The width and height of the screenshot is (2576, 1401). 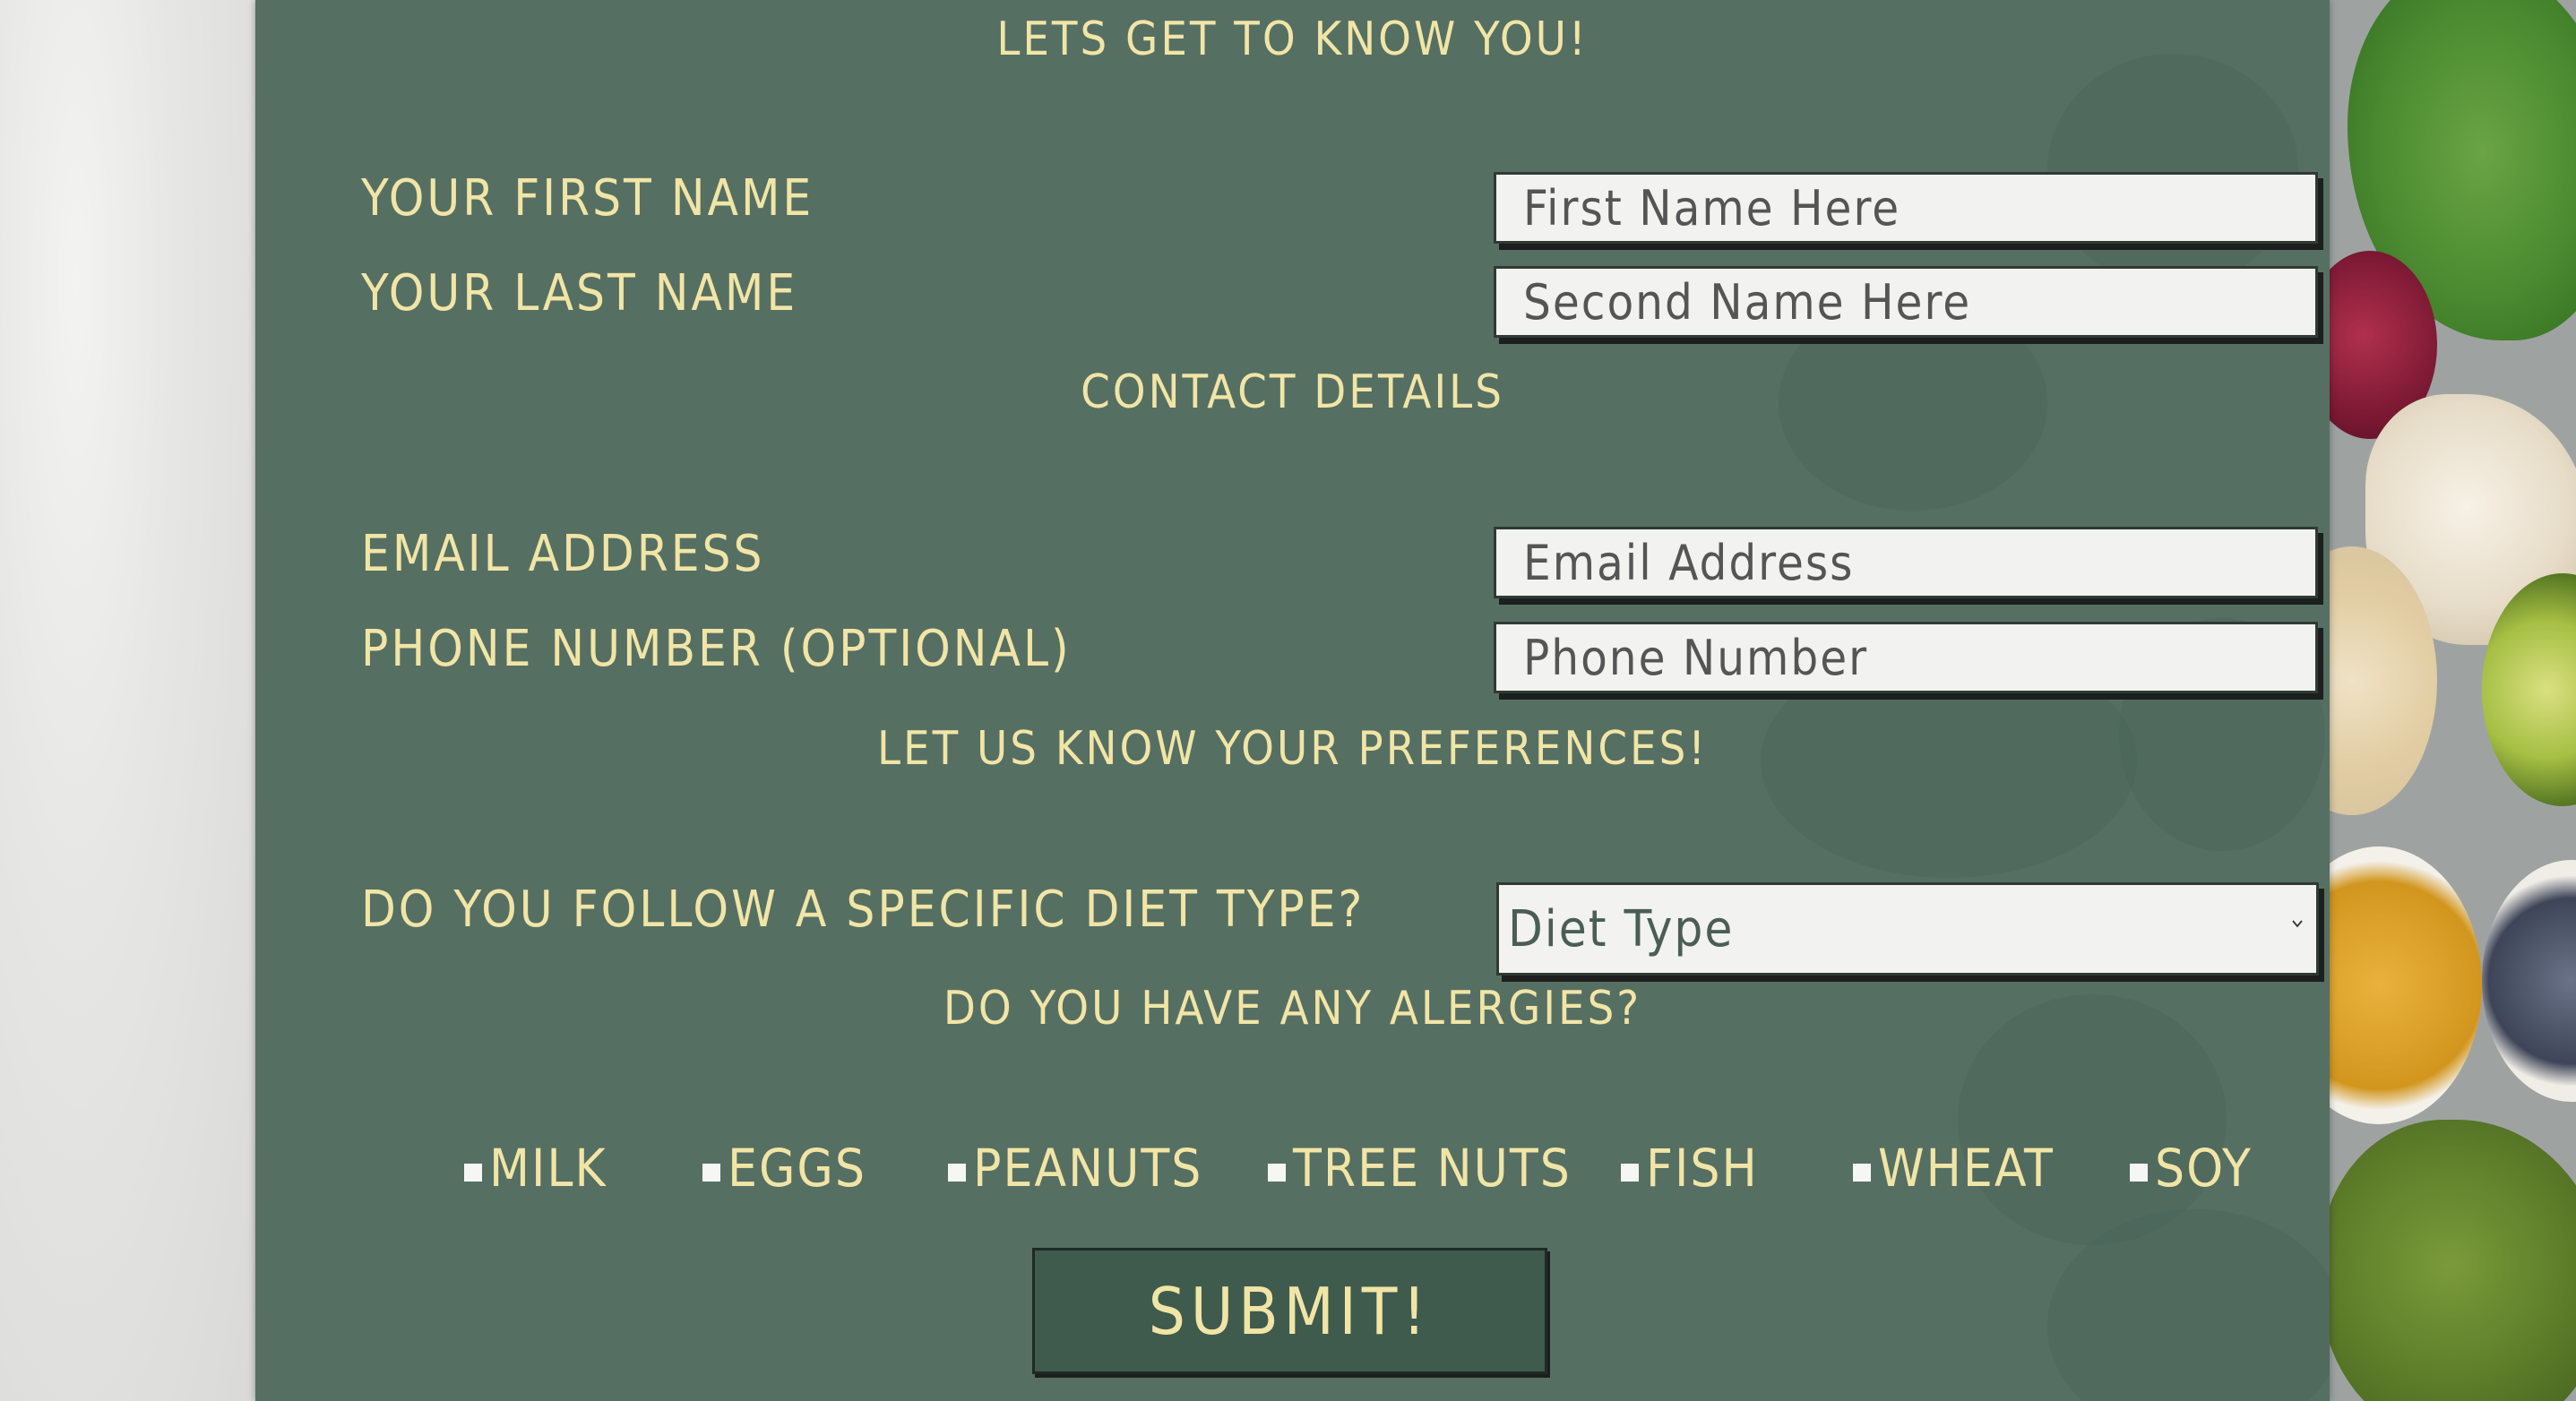 I want to click on first-name-label: YOUR FIRST NAME, so click(x=587, y=198).